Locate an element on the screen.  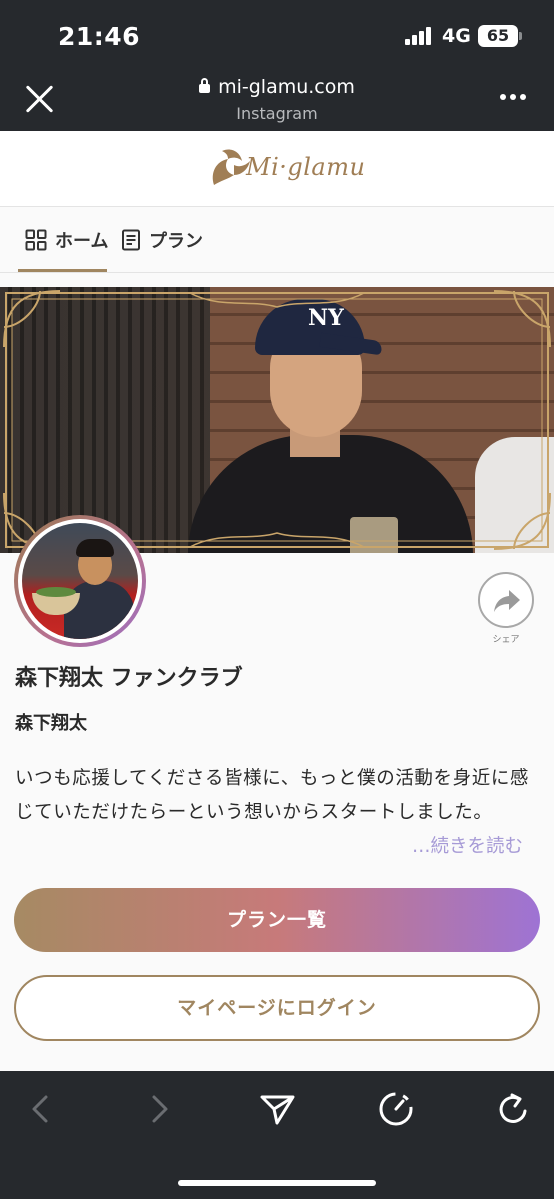
lock-icon is located at coordinates (205, 85).